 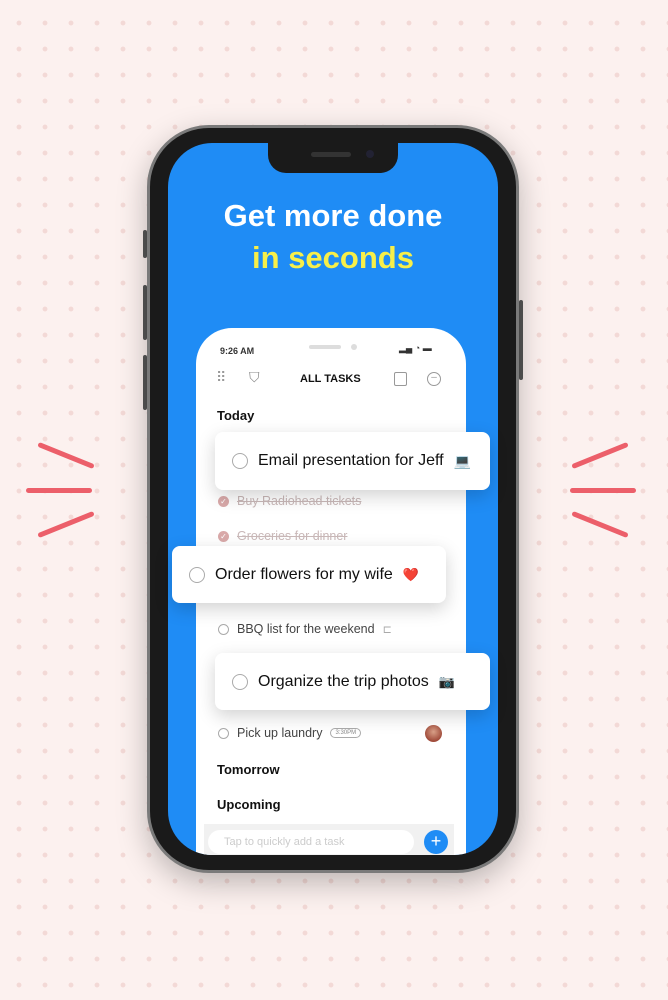 I want to click on camera-icon, so click(x=370, y=154).